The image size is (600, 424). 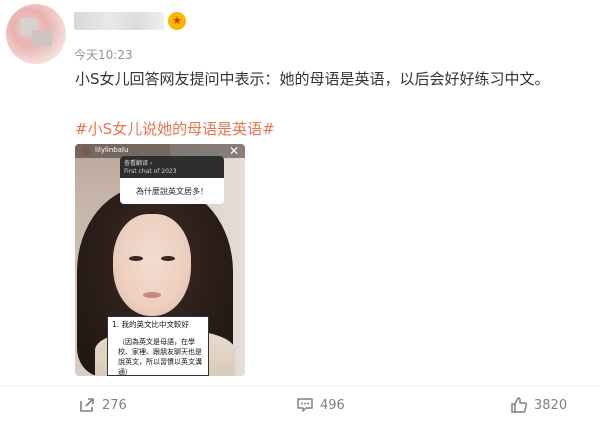 What do you see at coordinates (160, 357) in the screenshot?
I see `answer-detail: （因為英文是母語，在學校、家裡、跟朋友聊天也是說英文，所以習慣以英文溝通）` at bounding box center [160, 357].